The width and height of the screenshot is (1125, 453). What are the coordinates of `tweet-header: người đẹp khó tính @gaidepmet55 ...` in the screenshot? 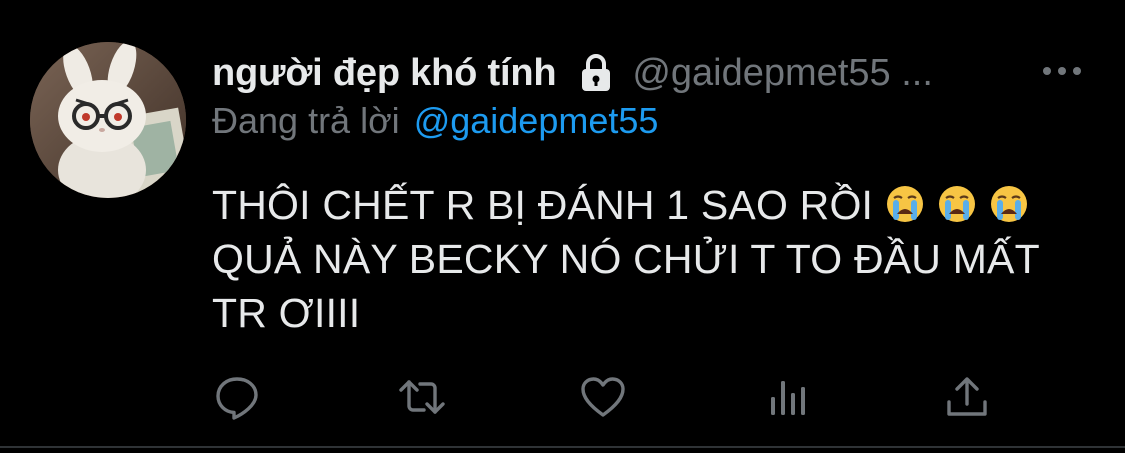 It's located at (572, 73).